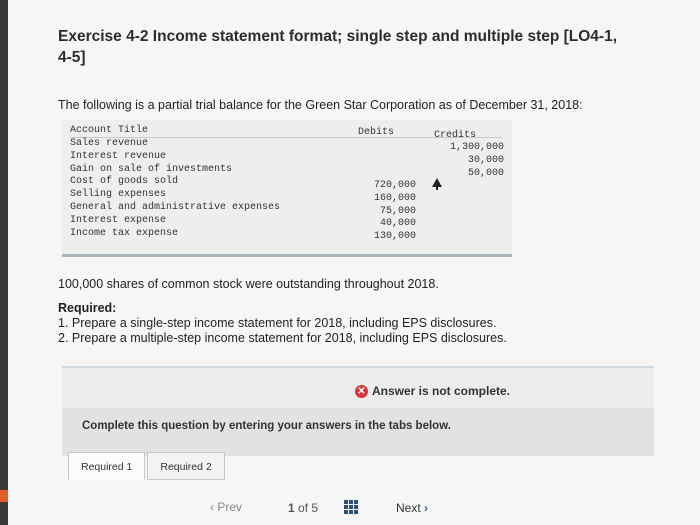 This screenshot has height=525, width=700. I want to click on debit-value: 75,000, so click(397, 211).